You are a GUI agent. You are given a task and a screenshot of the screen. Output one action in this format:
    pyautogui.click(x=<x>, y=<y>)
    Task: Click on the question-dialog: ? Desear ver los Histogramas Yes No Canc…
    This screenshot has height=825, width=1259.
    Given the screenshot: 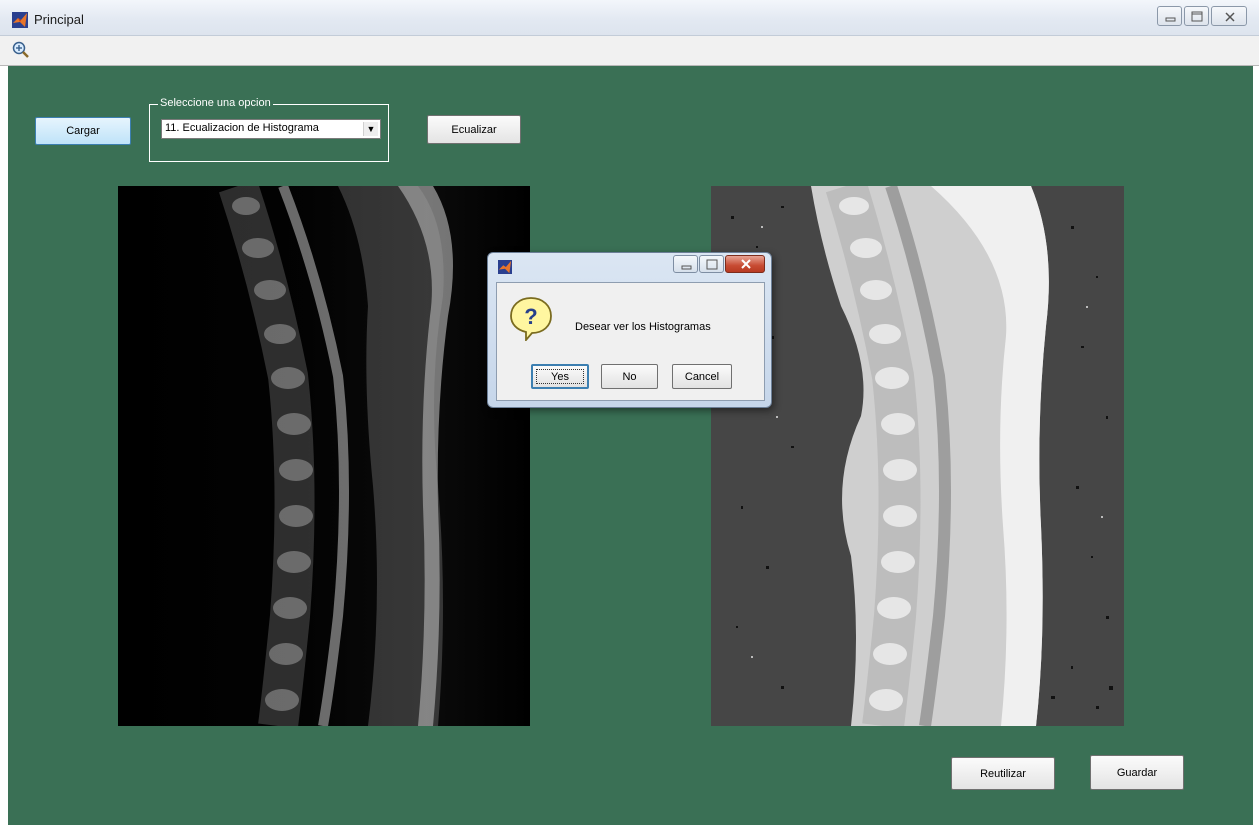 What is the action you would take?
    pyautogui.click(x=629, y=330)
    